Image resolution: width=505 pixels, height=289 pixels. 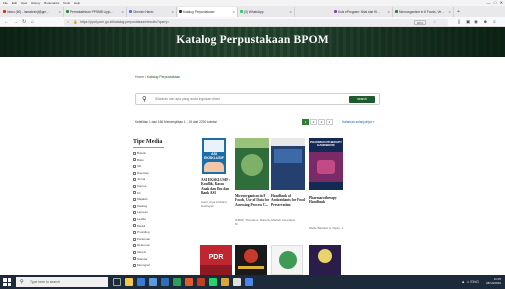 I want to click on network-icon: ▲, so click(x=463, y=281).